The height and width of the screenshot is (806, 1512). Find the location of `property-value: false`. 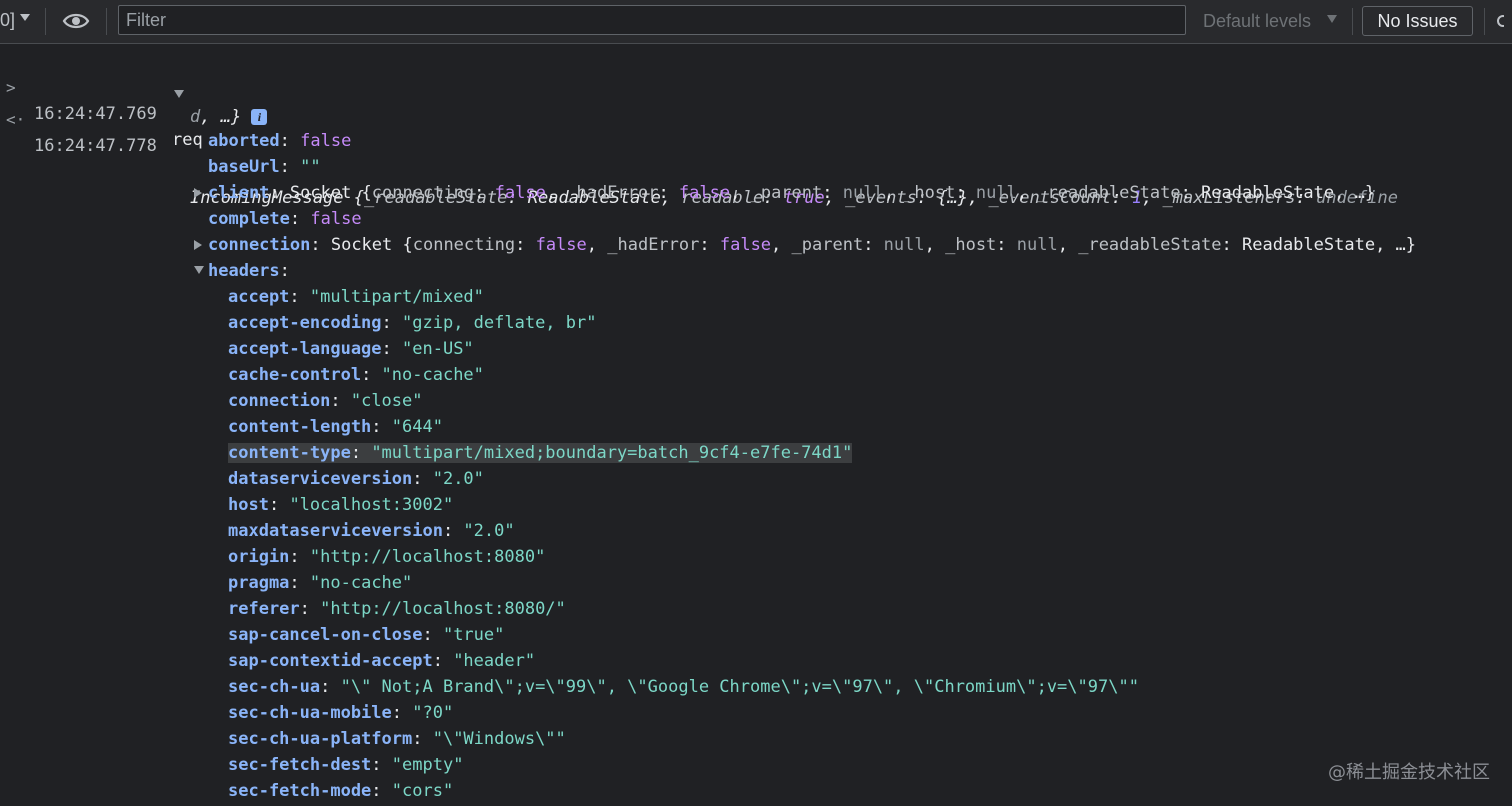

property-value: false is located at coordinates (326, 141).